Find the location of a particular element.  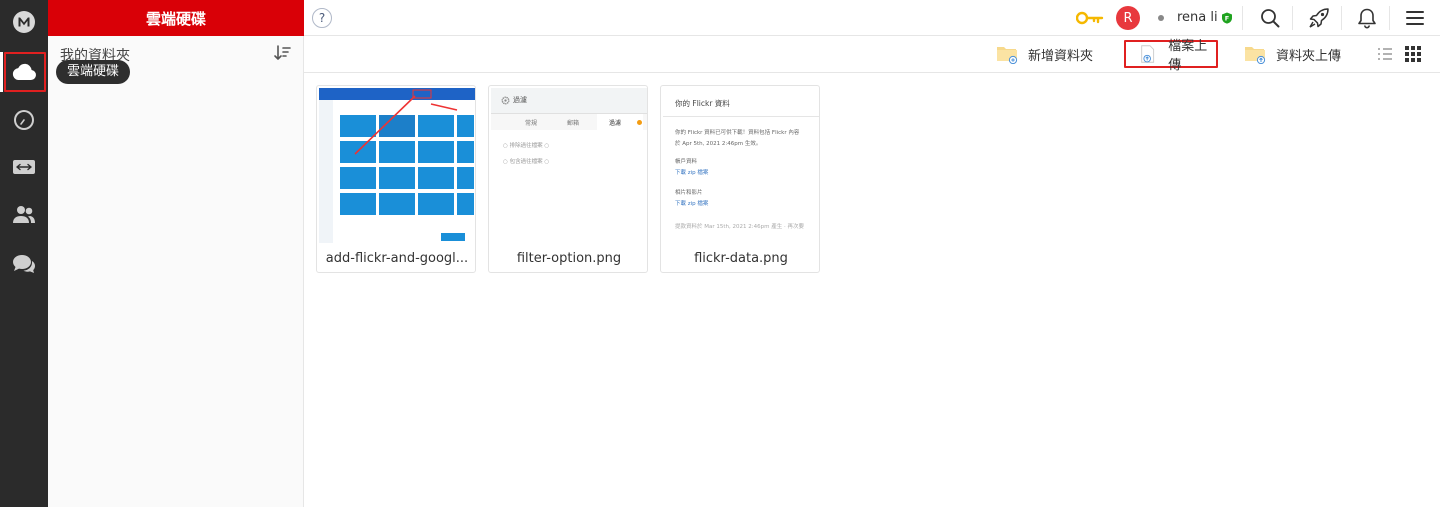

hamburger-menu-icon is located at coordinates (1415, 18).